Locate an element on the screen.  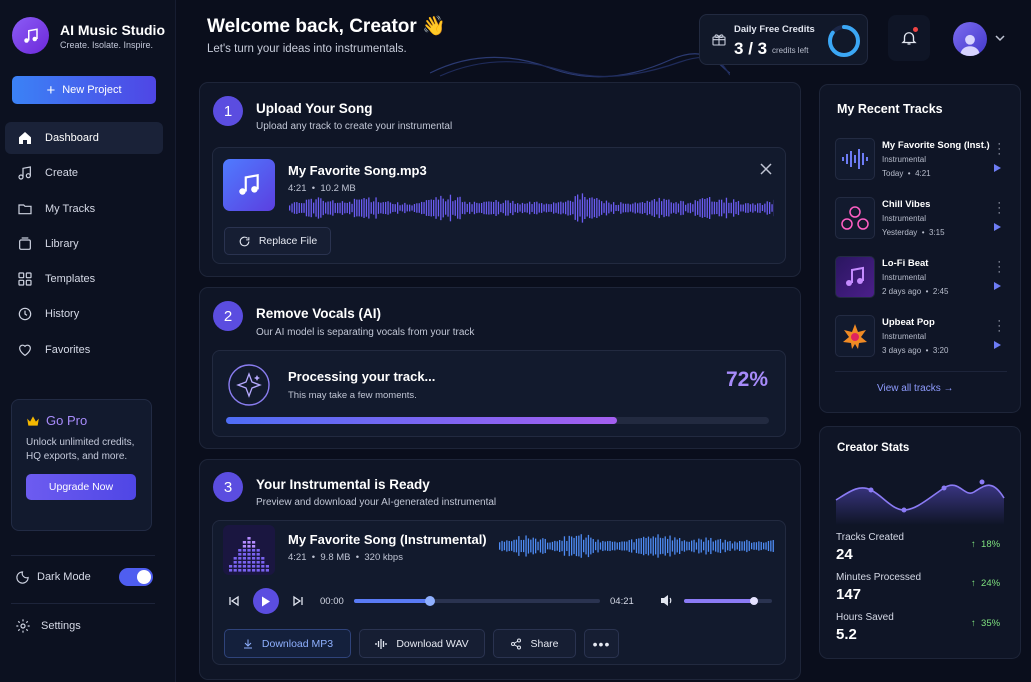
sidebar-item-templates: Templates is located at coordinates (84, 279).